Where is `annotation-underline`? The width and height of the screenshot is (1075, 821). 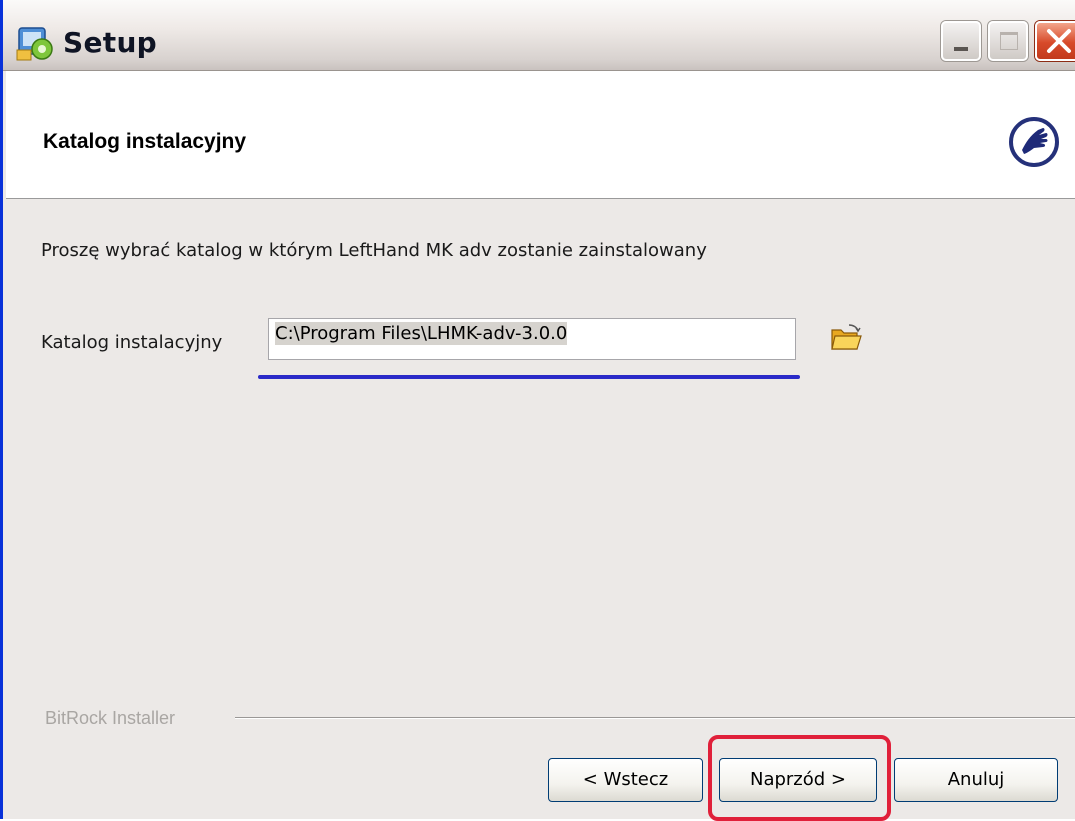
annotation-underline is located at coordinates (529, 377).